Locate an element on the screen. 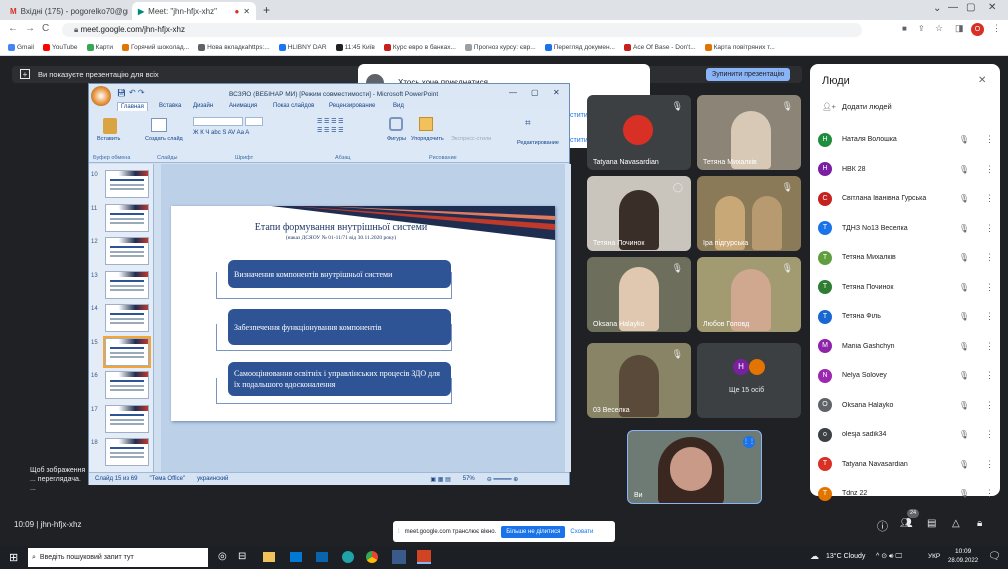  zoom-slider: ⊖ ━━━━━ ⊕ is located at coordinates (502, 479).